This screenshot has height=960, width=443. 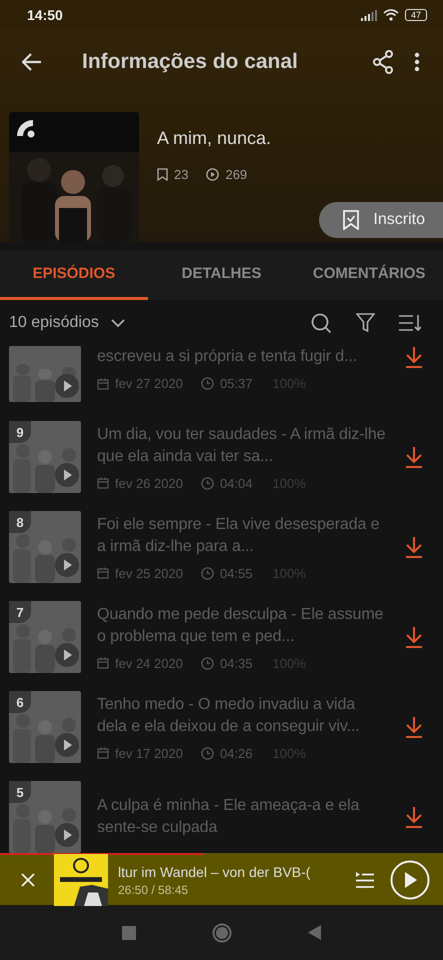 I want to click on channel-name: A mim, nunca., so click(x=214, y=138).